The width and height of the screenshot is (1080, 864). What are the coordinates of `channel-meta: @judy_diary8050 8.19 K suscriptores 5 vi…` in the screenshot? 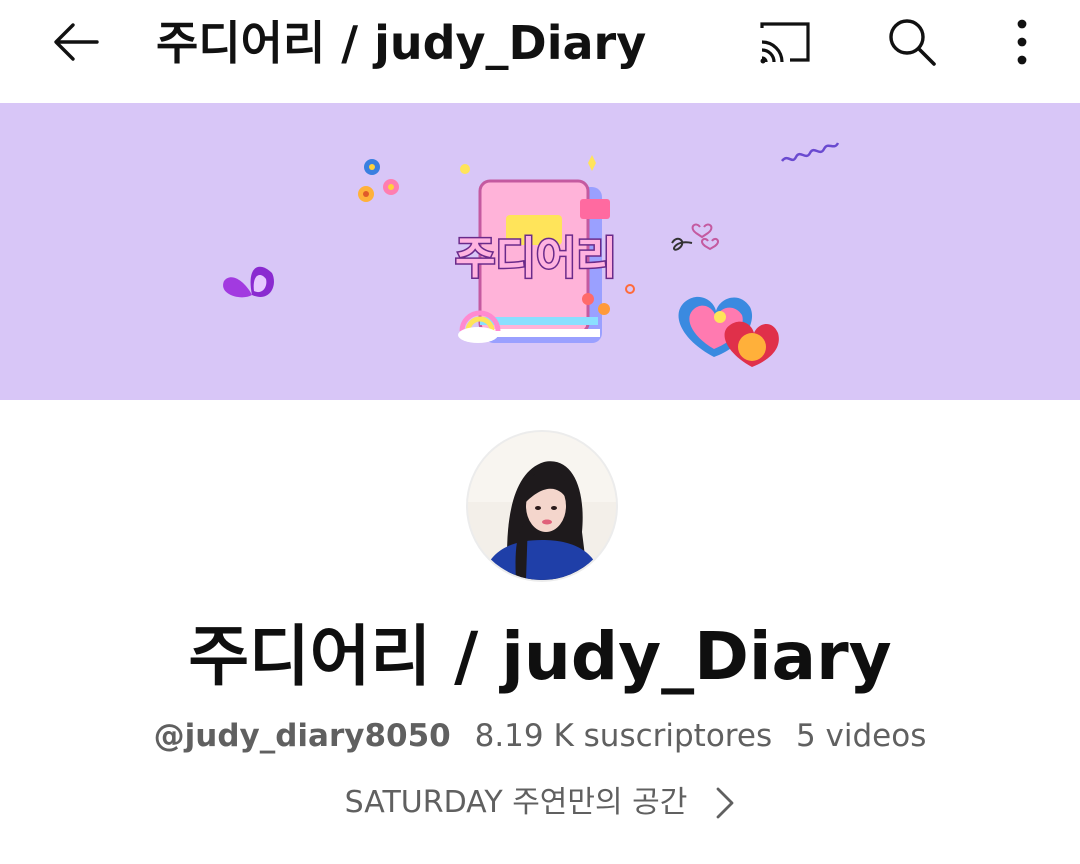 It's located at (540, 736).